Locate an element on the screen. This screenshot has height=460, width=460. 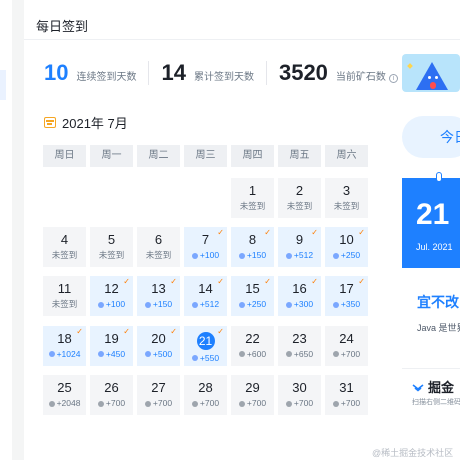
calendar-day: 27 +700 is located at coordinates (158, 394).